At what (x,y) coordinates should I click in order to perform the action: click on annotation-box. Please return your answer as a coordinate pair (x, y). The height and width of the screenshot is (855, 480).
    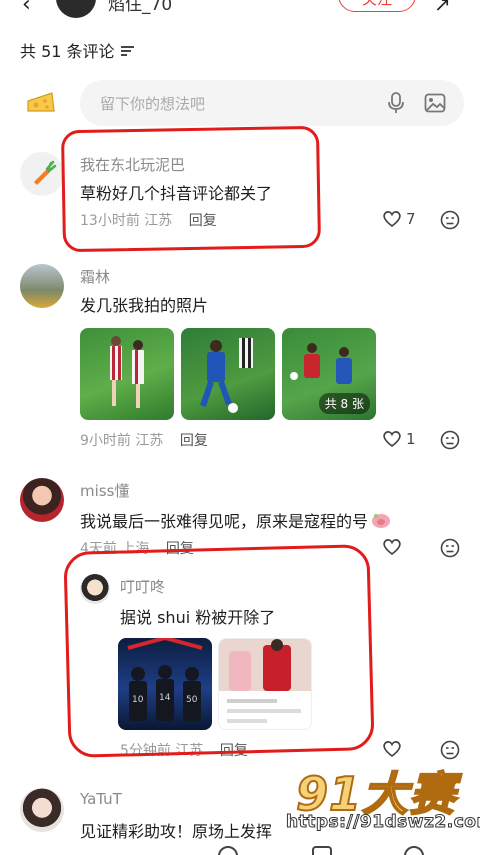
    Looking at the image, I should click on (191, 189).